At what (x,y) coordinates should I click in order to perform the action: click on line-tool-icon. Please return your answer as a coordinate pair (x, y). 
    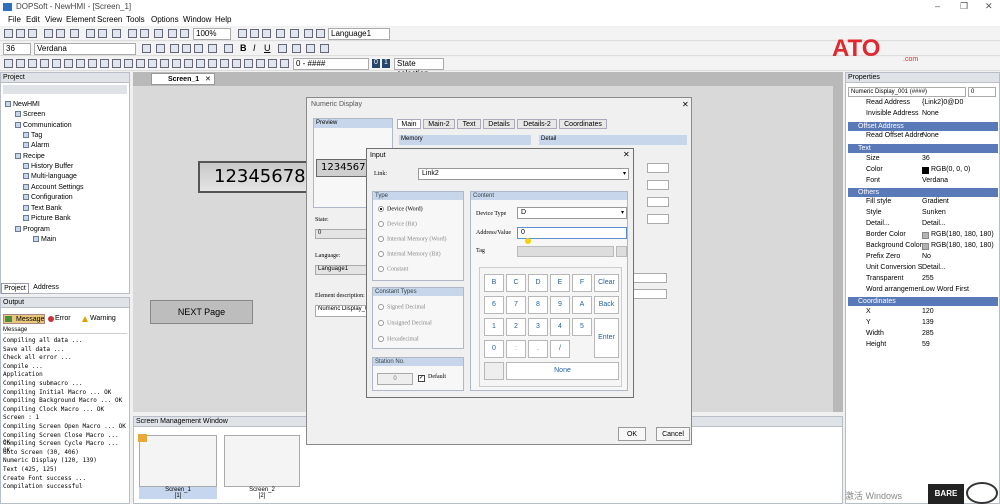
    Looking at the image, I should click on (8, 63).